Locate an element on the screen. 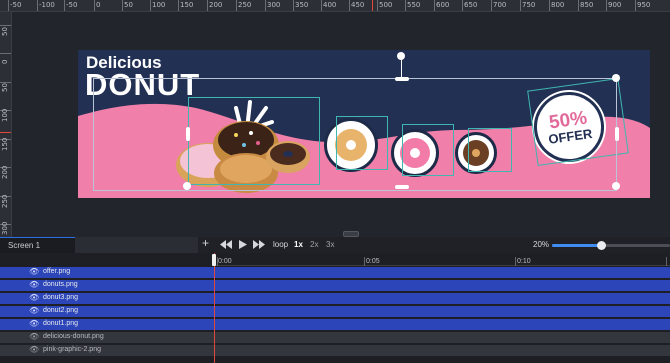 Image resolution: width=670 pixels, height=363 pixels. ruler-label: 500 is located at coordinates (386, 5).